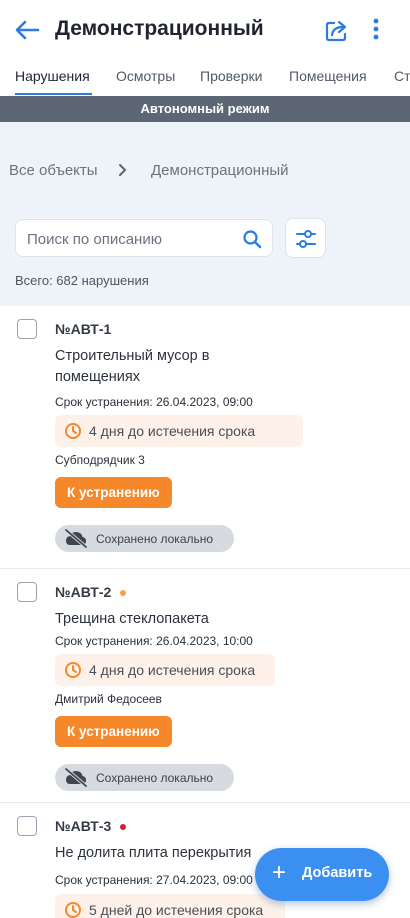  I want to click on tab-violations: Нарушения, so click(52, 76).